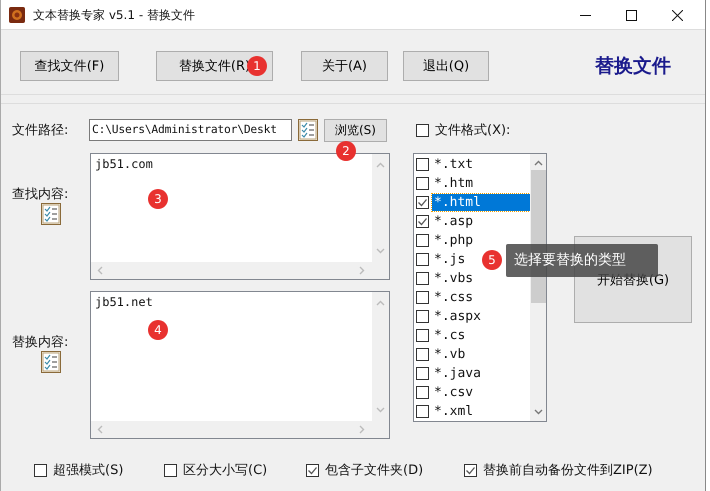 The height and width of the screenshot is (491, 710). I want to click on option-label: 包含子文件夹(D), so click(374, 470).